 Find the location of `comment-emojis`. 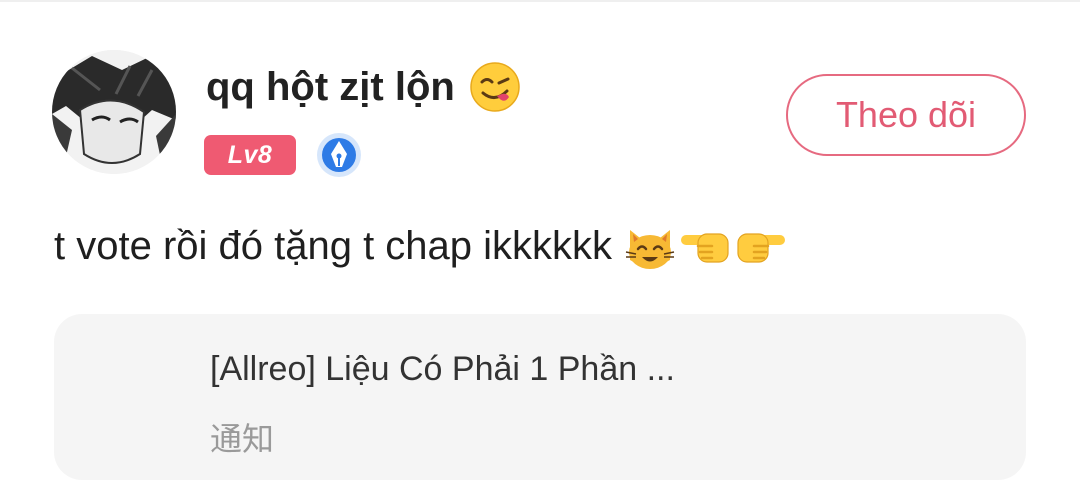

comment-emojis is located at coordinates (706, 246).